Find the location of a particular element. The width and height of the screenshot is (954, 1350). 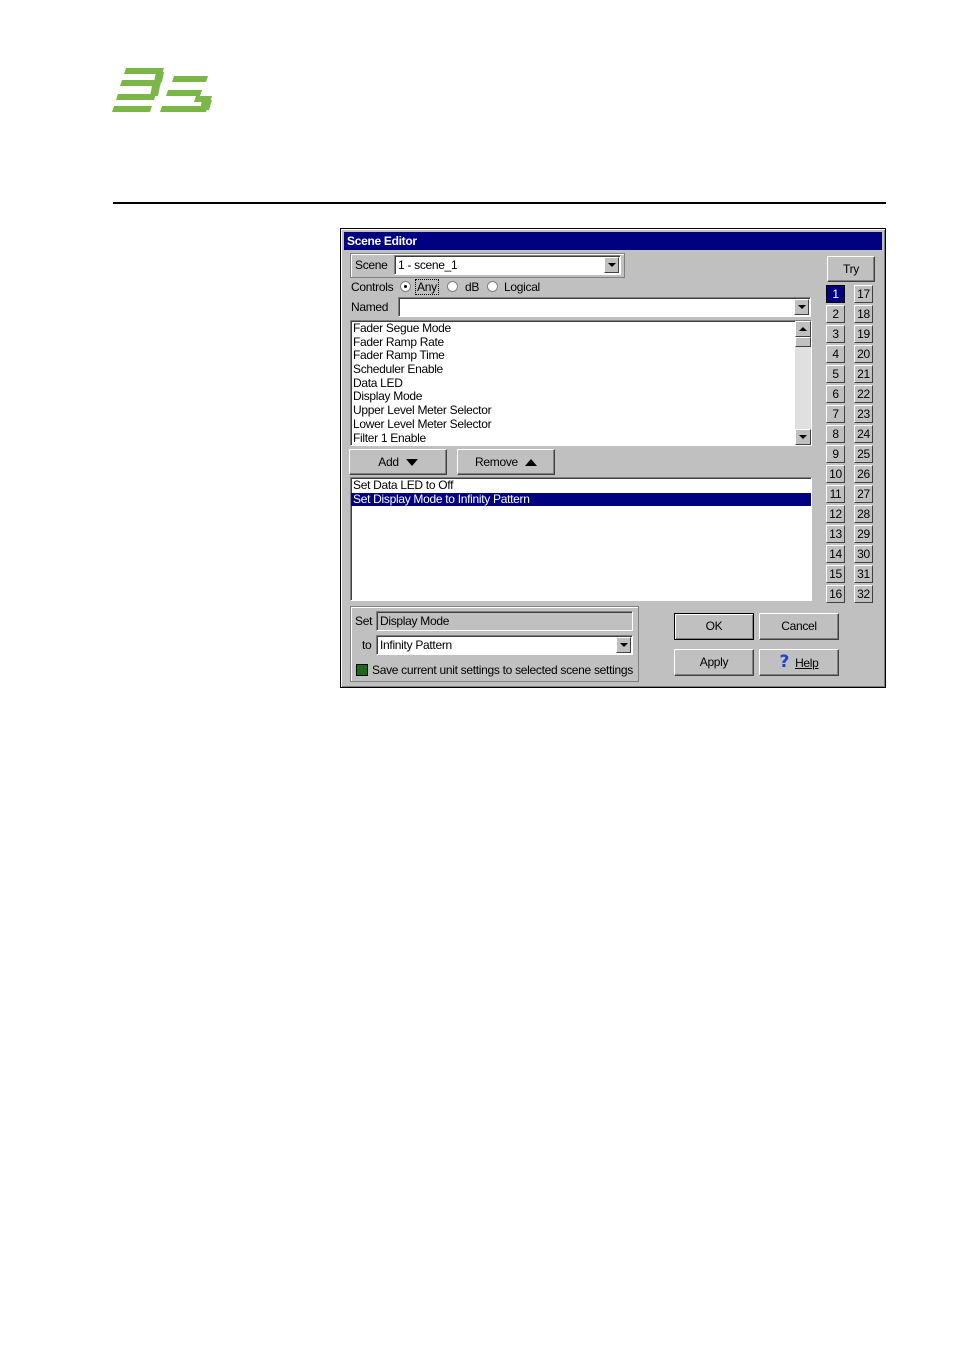

scene-number-button: 5 is located at coordinates (835, 374).